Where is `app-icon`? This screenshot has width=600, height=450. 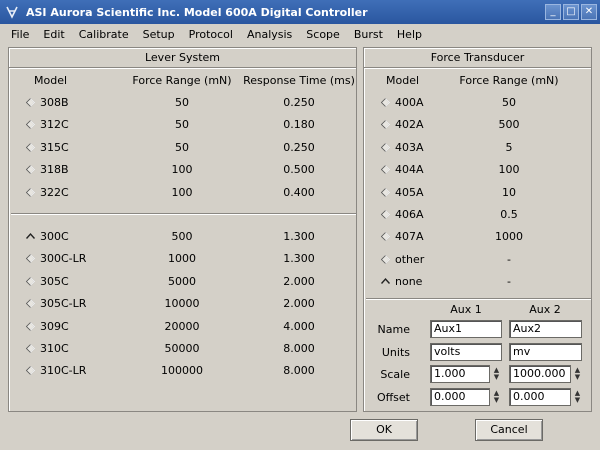
app-icon is located at coordinates (12, 12).